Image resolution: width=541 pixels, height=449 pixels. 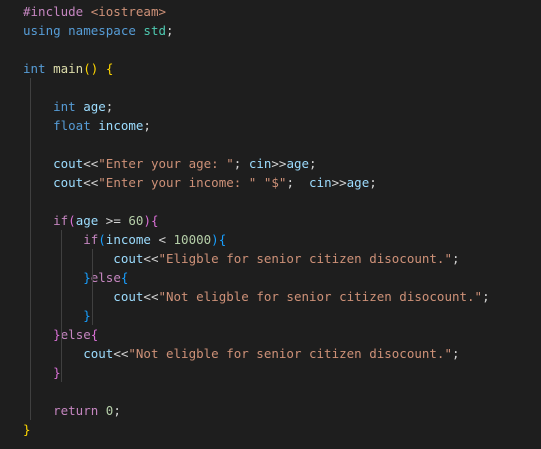 What do you see at coordinates (270, 239) in the screenshot?
I see `code-line: if(income < 10000){` at bounding box center [270, 239].